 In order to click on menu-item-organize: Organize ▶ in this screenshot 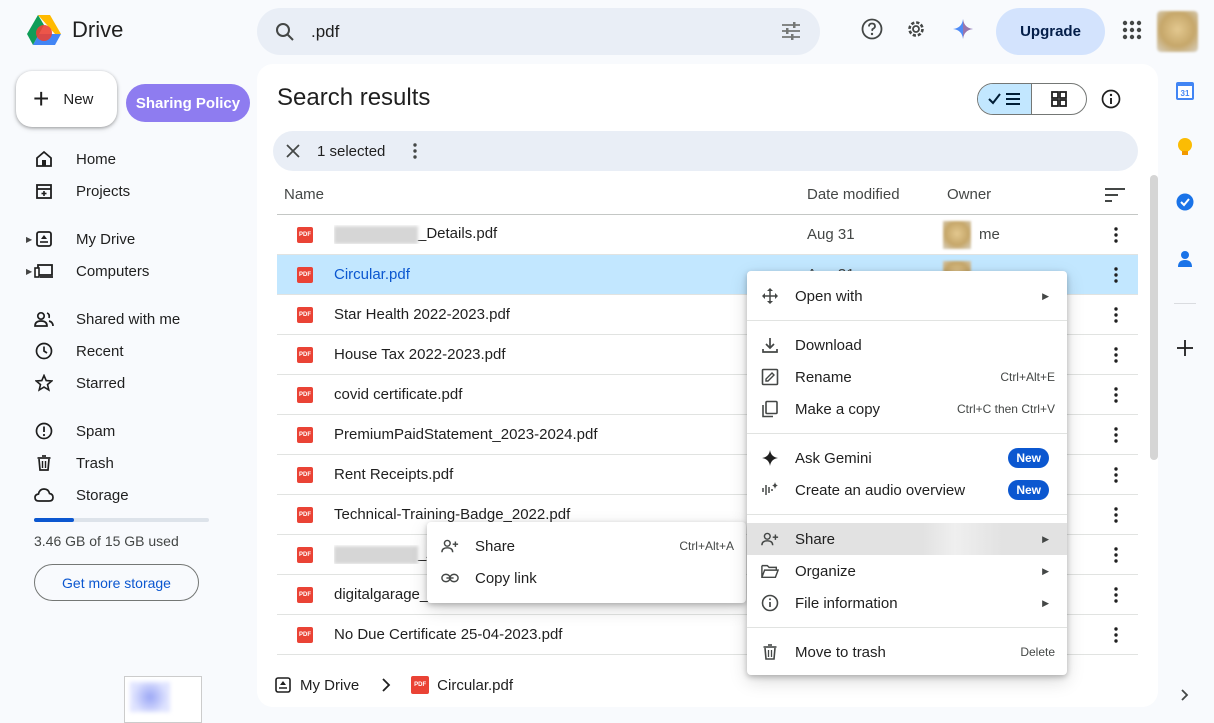, I will do `click(907, 571)`.